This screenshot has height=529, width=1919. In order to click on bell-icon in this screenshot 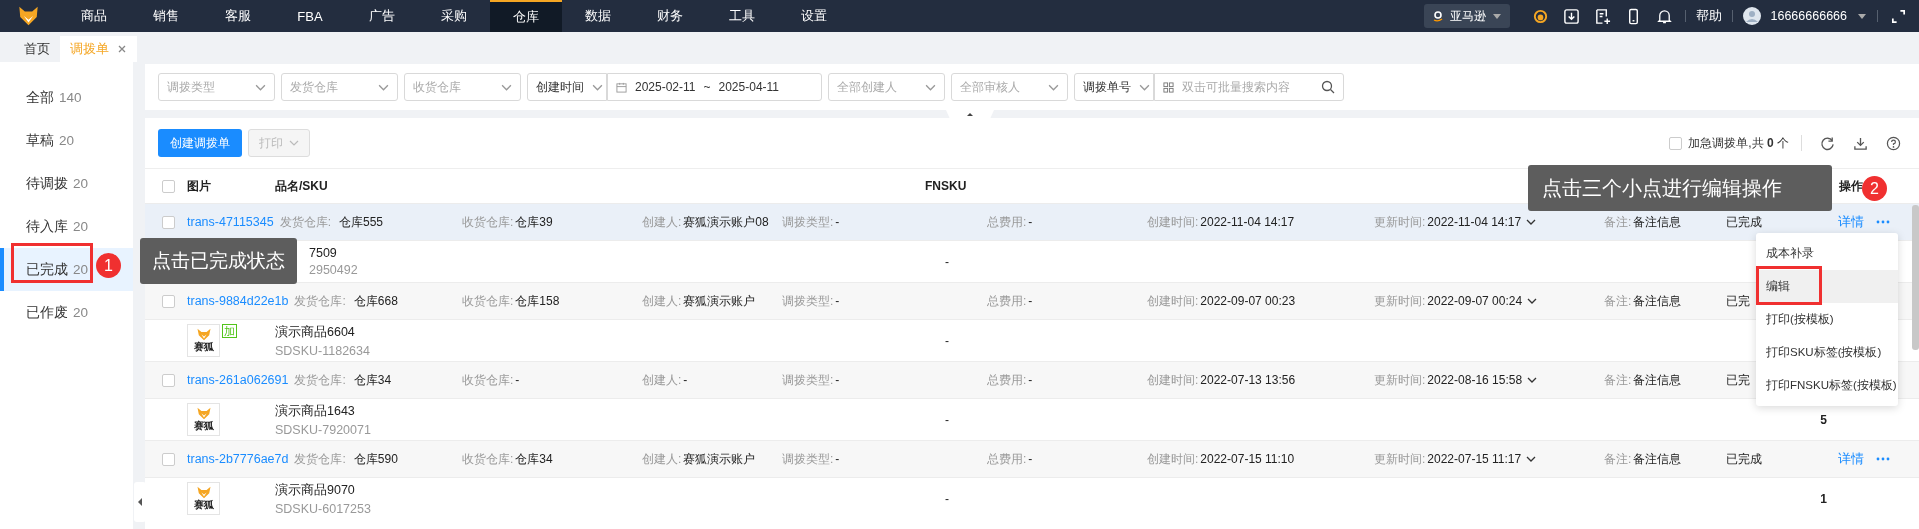, I will do `click(1664, 16)`.